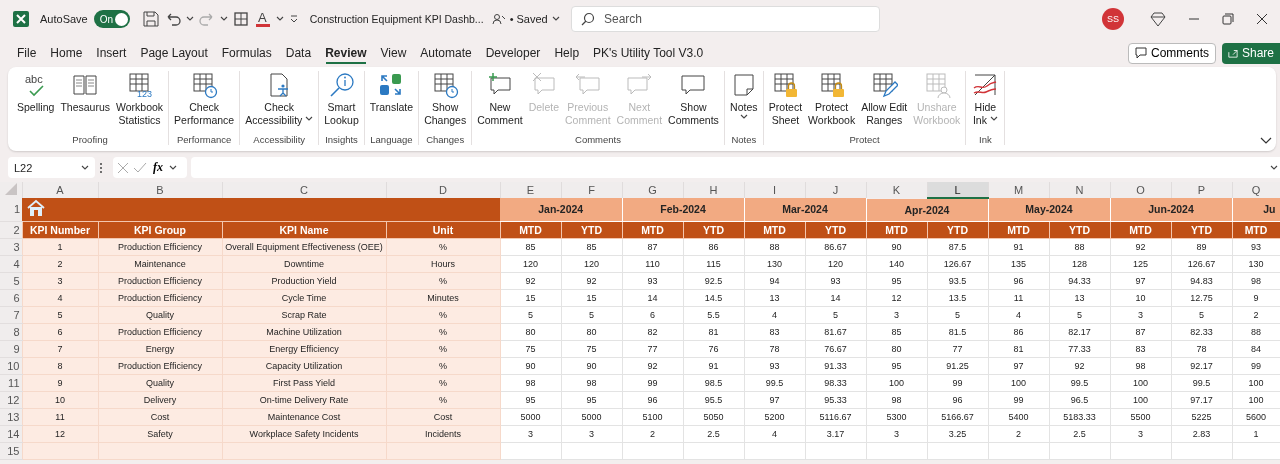 This screenshot has height=464, width=1280. Describe the element at coordinates (884, 85) in the screenshot. I see `grid-pencil-icon` at that location.